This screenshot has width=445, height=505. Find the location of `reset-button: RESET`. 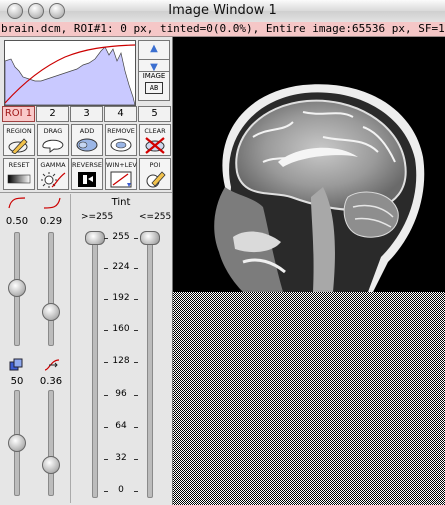

reset-button: RESET is located at coordinates (19, 174).